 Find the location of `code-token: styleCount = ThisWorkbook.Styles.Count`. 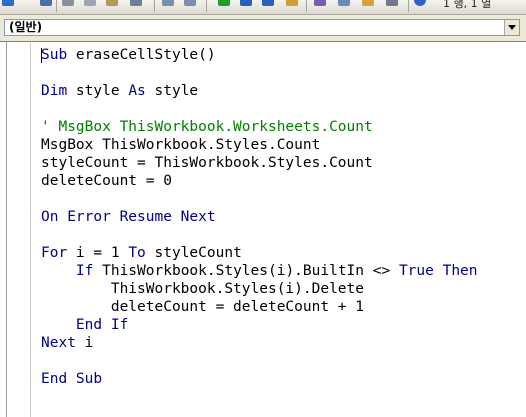

code-token: styleCount = ThisWorkbook.Styles.Count is located at coordinates (207, 163).